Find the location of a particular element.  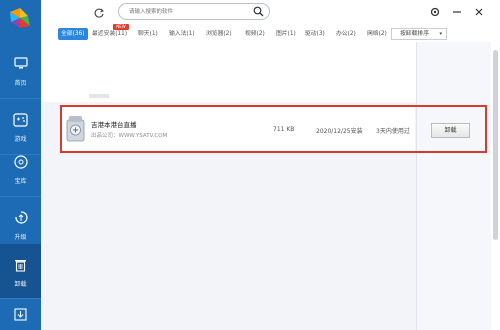

app-logo-icon is located at coordinates (20, 18).